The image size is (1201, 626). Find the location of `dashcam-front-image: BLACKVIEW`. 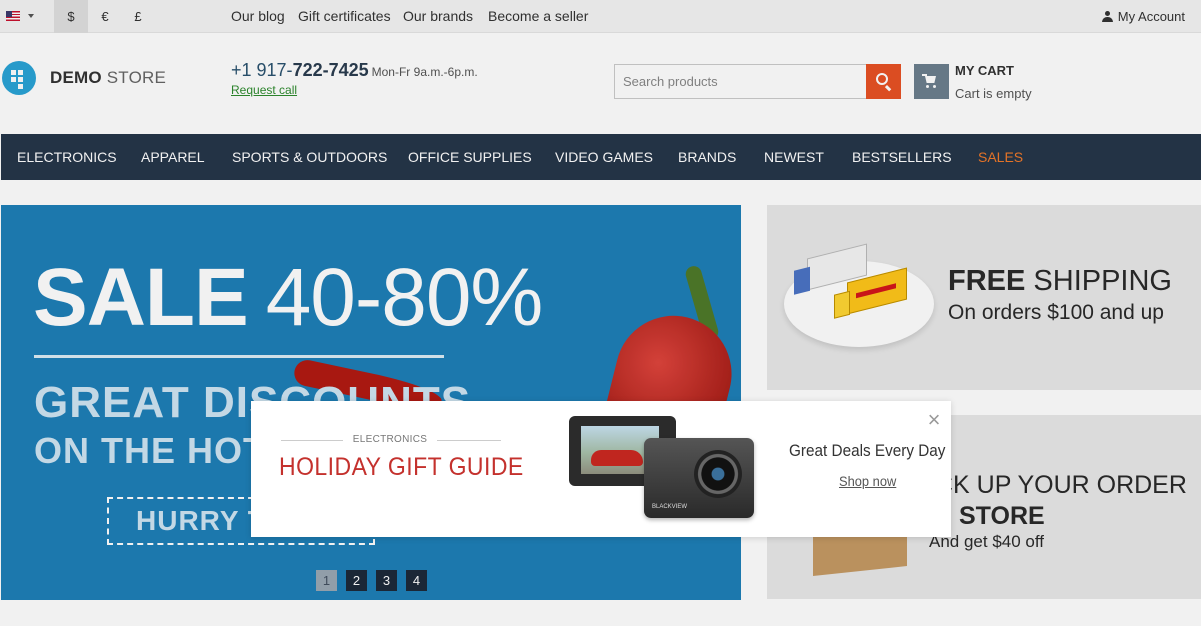

dashcam-front-image: BLACKVIEW is located at coordinates (699, 478).